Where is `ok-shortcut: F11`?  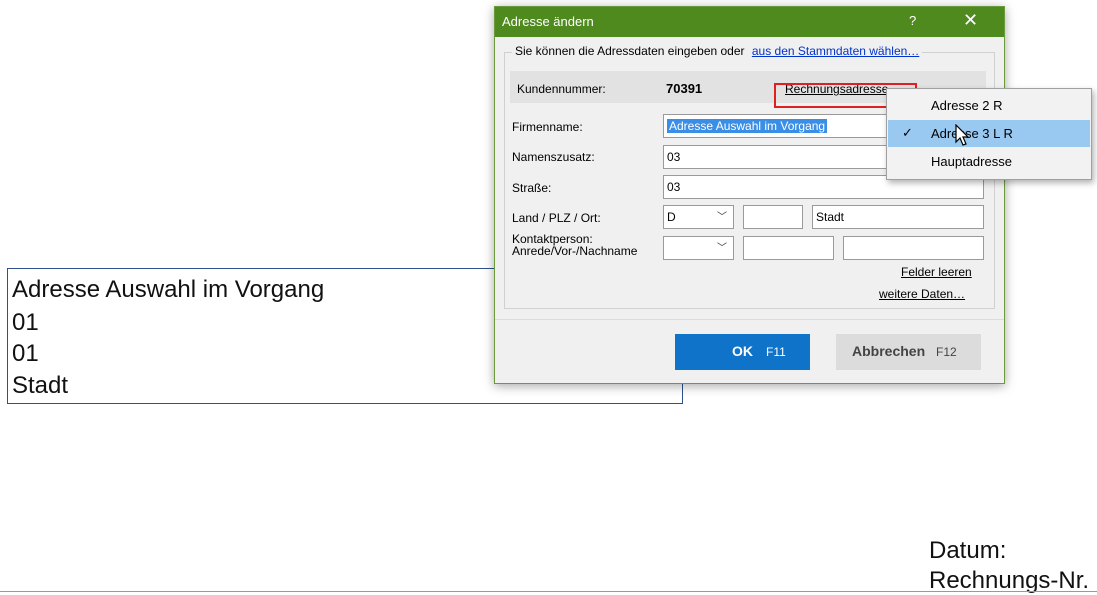
ok-shortcut: F11 is located at coordinates (776, 352).